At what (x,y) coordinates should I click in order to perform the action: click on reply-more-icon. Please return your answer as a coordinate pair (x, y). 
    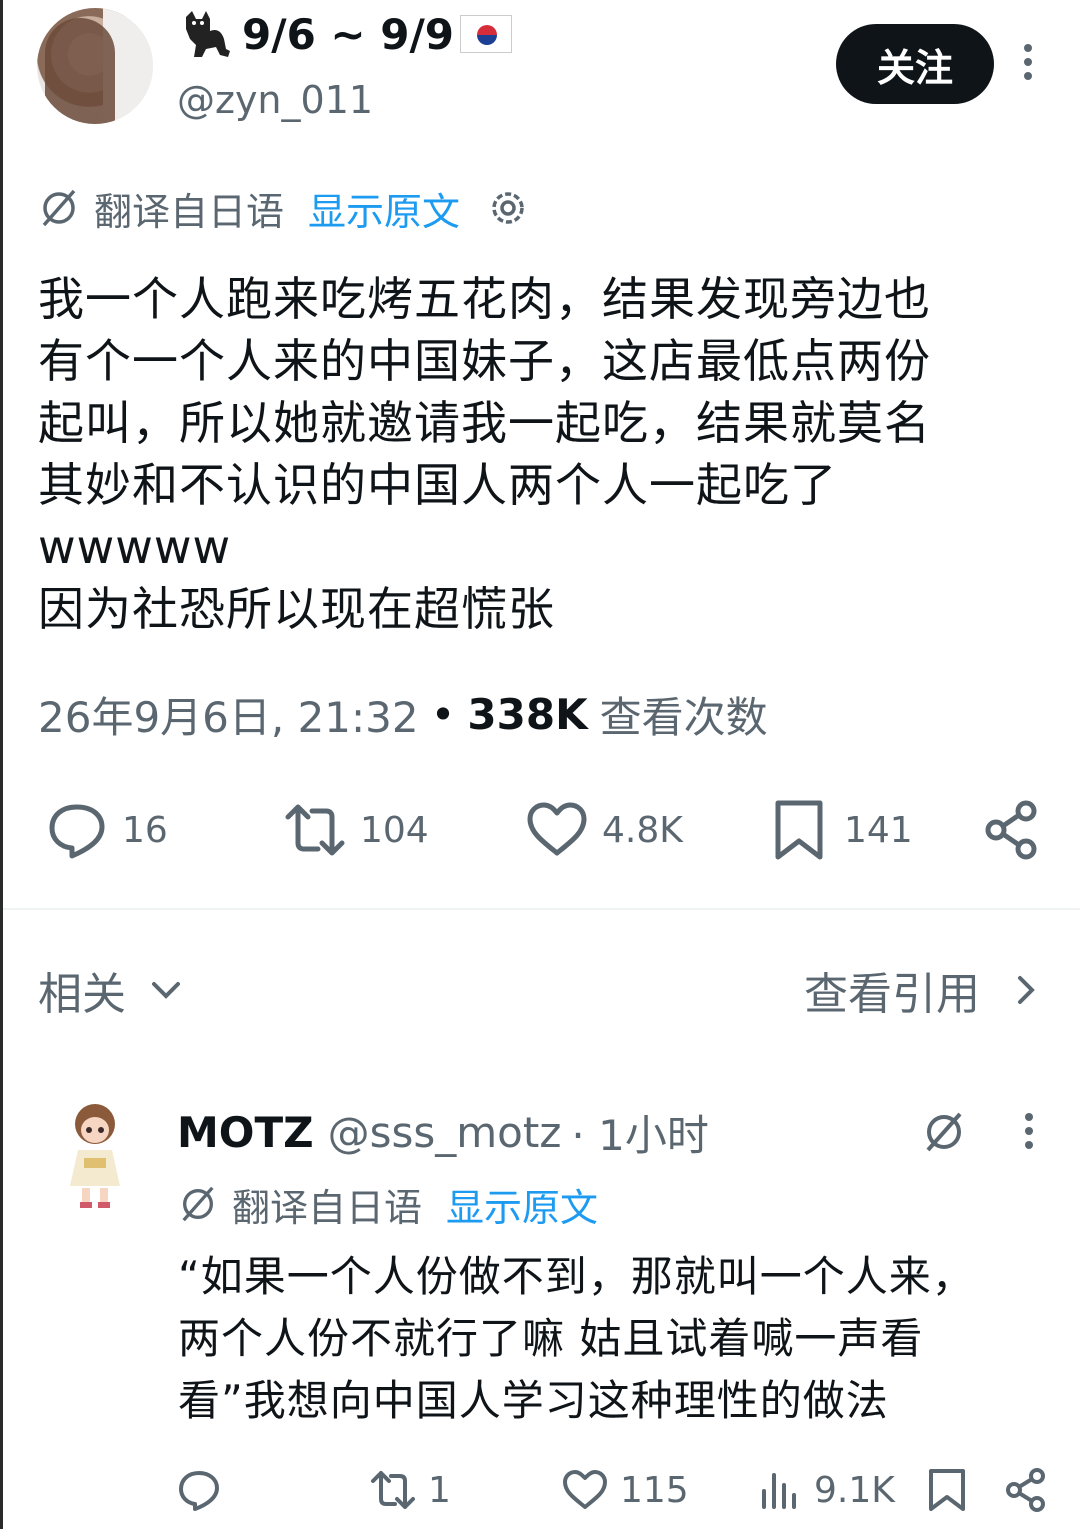
    Looking at the image, I should click on (1029, 1135).